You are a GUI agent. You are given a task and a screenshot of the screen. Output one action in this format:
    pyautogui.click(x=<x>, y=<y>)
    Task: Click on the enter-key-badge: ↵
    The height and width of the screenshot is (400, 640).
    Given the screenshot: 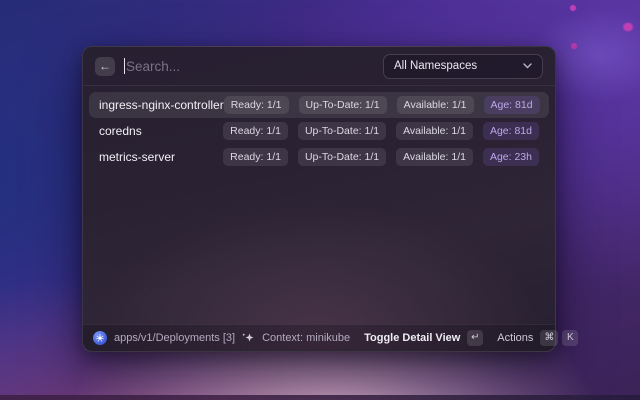 What is the action you would take?
    pyautogui.click(x=475, y=338)
    